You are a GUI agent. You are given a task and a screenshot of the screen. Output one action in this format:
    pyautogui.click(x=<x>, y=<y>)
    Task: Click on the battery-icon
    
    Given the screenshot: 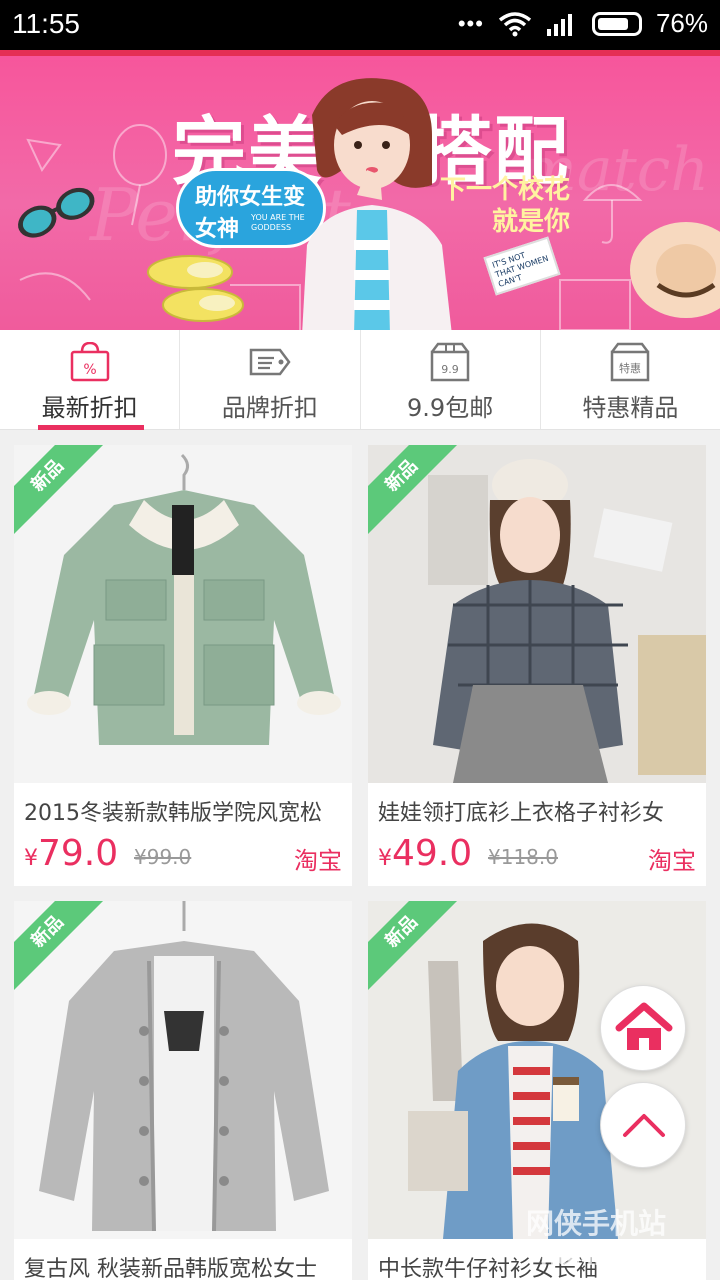 What is the action you would take?
    pyautogui.click(x=616, y=23)
    